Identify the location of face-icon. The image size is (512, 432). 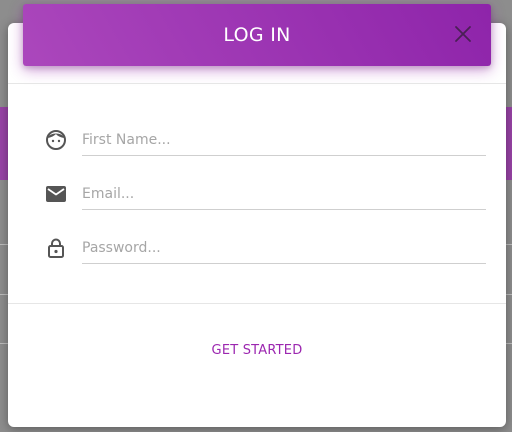
(56, 140).